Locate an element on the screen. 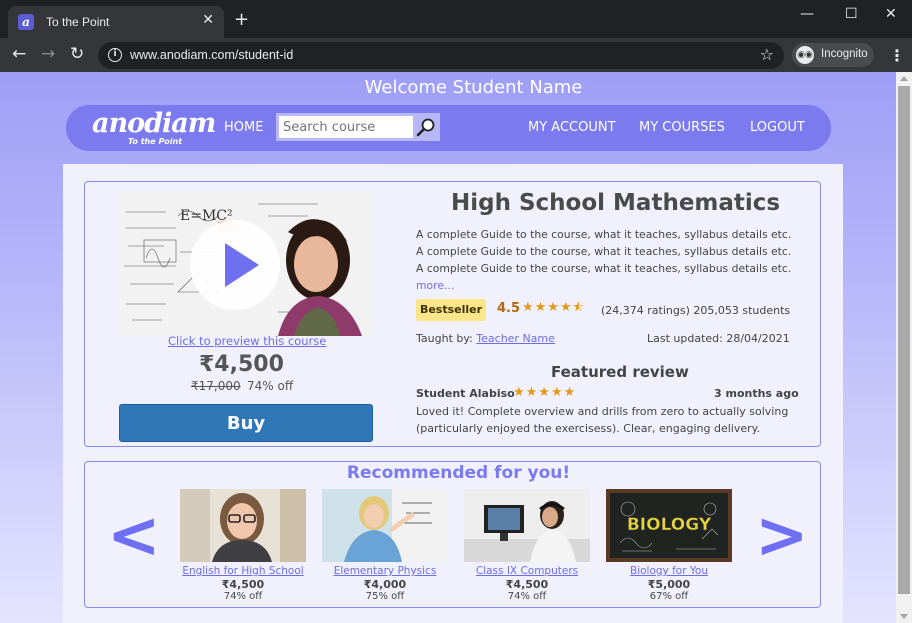 This screenshot has height=623, width=912. recommended-course-card: Elementary Physics ₹4,000 75% off is located at coordinates (385, 545).